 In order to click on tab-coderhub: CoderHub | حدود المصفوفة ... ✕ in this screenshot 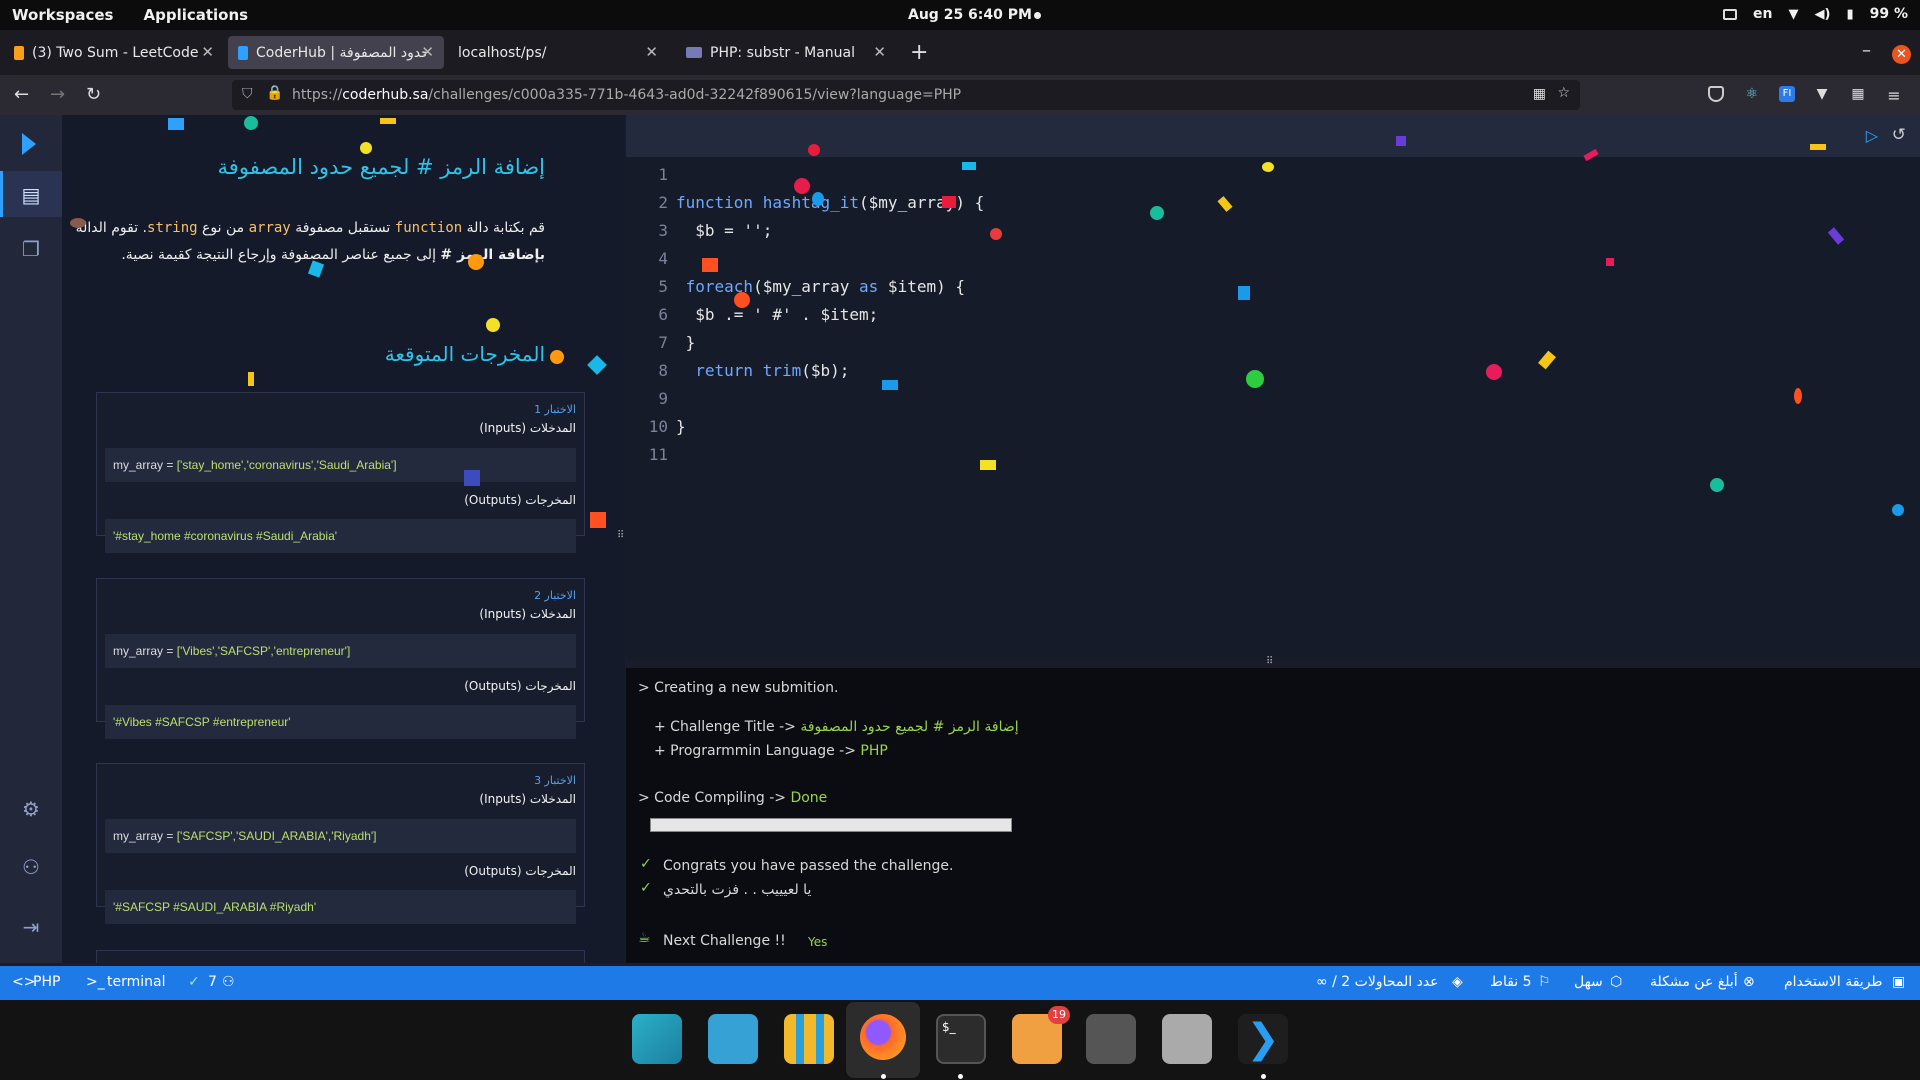, I will do `click(336, 52)`.